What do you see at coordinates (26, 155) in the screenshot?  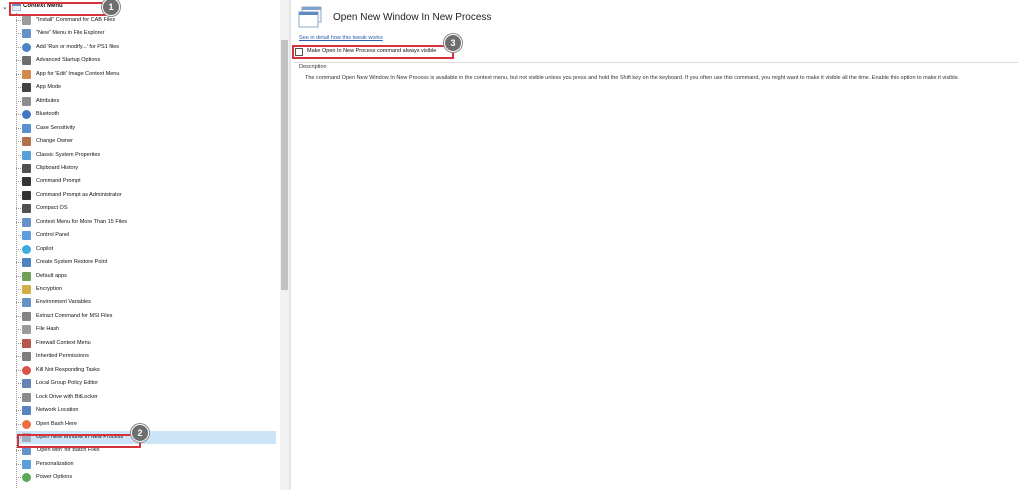 I see `system-properties-icon` at bounding box center [26, 155].